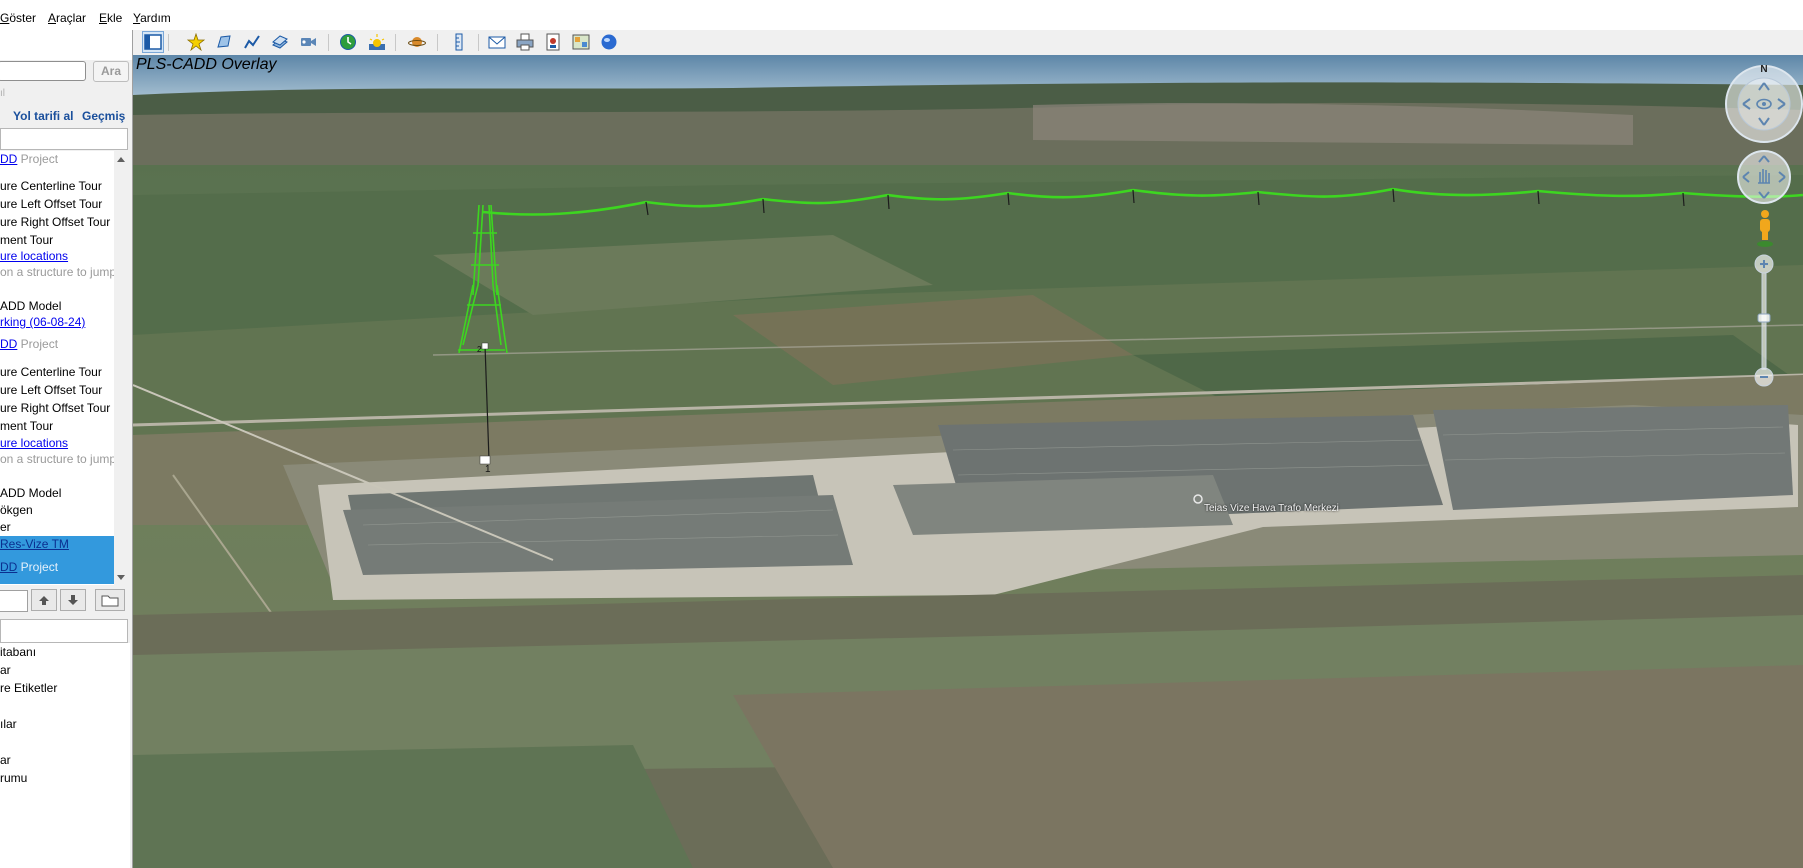  I want to click on sidebar-toggle-icon, so click(153, 42).